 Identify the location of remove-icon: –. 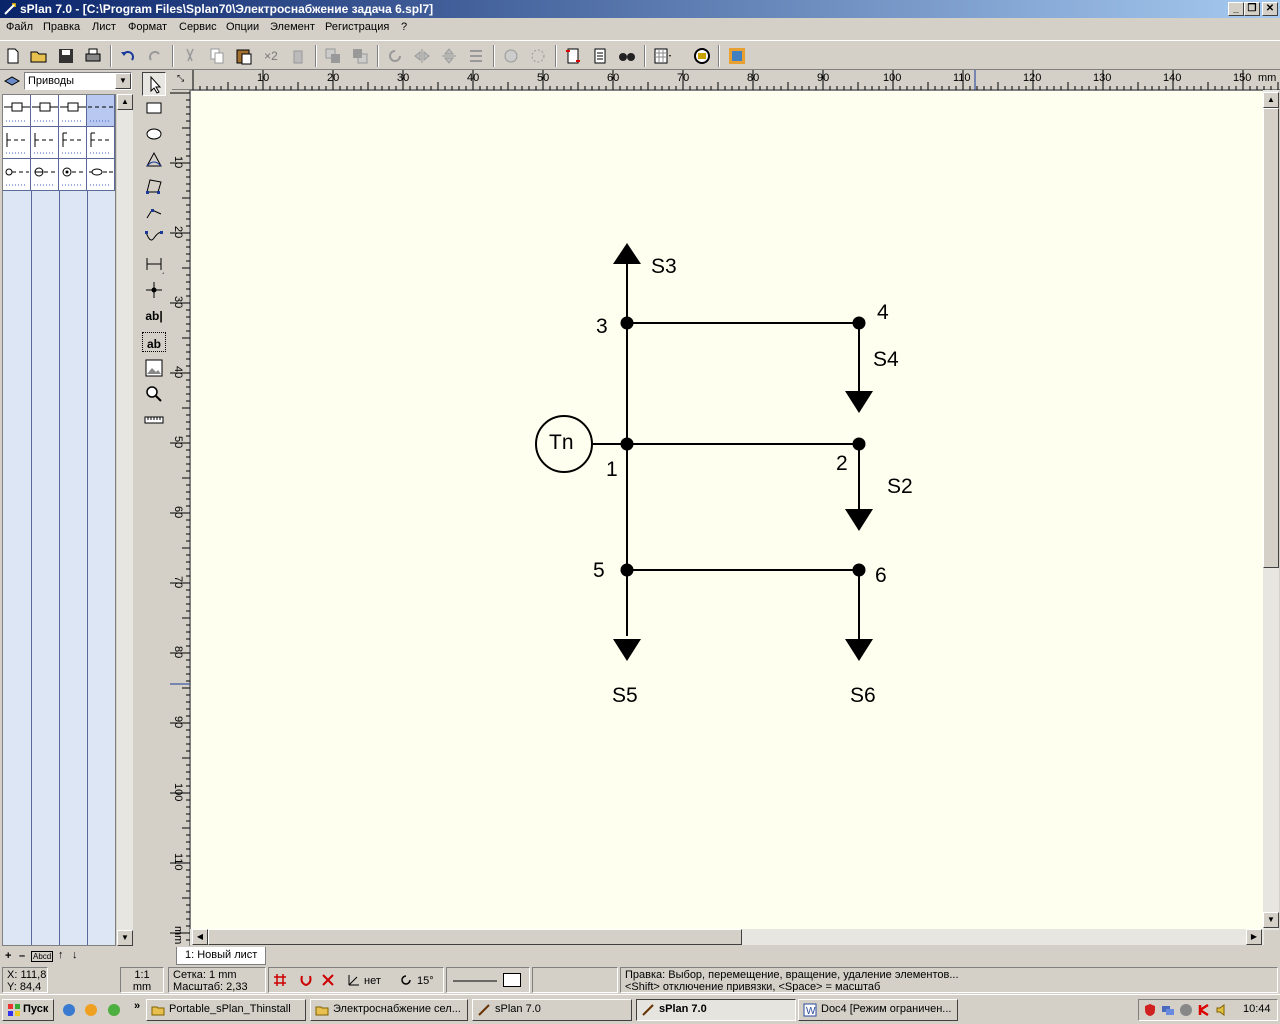
(22, 956).